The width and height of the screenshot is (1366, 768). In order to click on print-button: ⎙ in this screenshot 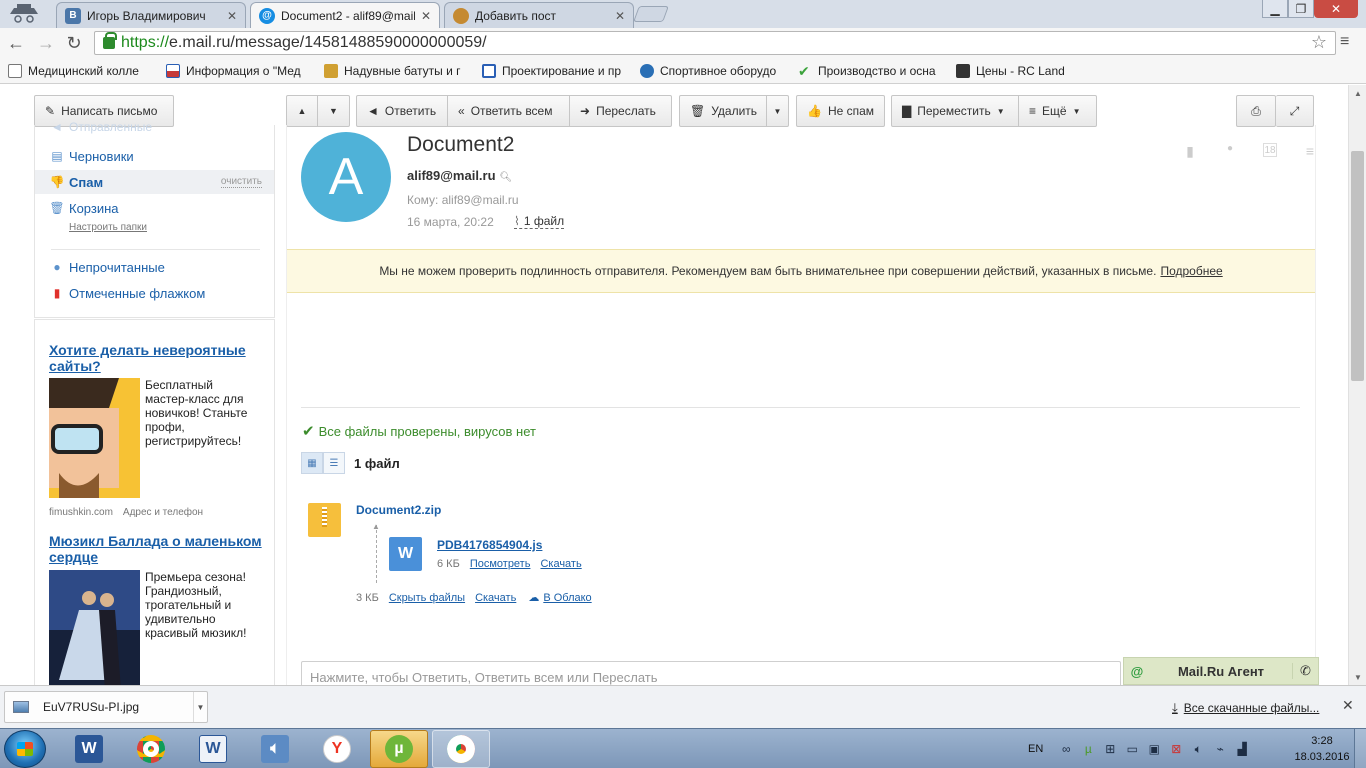, I will do `click(1256, 111)`.